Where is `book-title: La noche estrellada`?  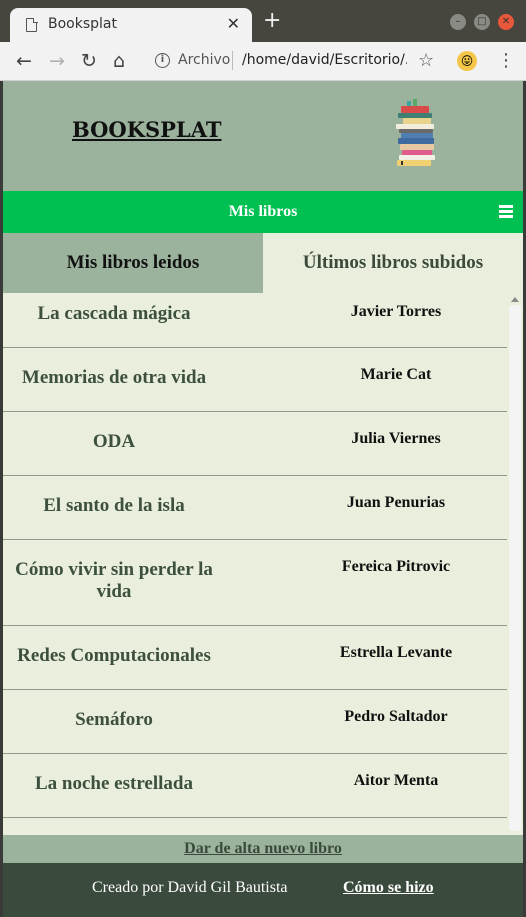 book-title: La noche estrellada is located at coordinates (114, 784).